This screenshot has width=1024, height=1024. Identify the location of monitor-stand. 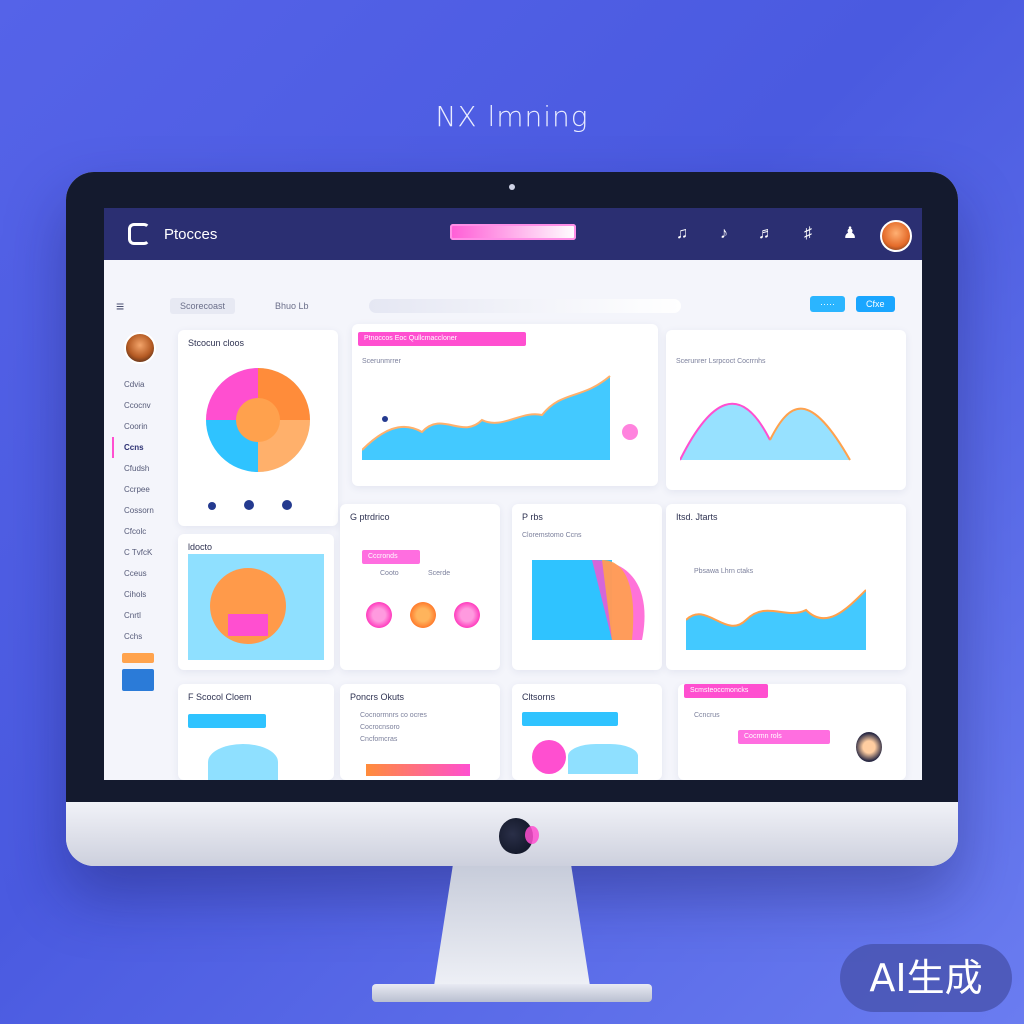
(512, 926).